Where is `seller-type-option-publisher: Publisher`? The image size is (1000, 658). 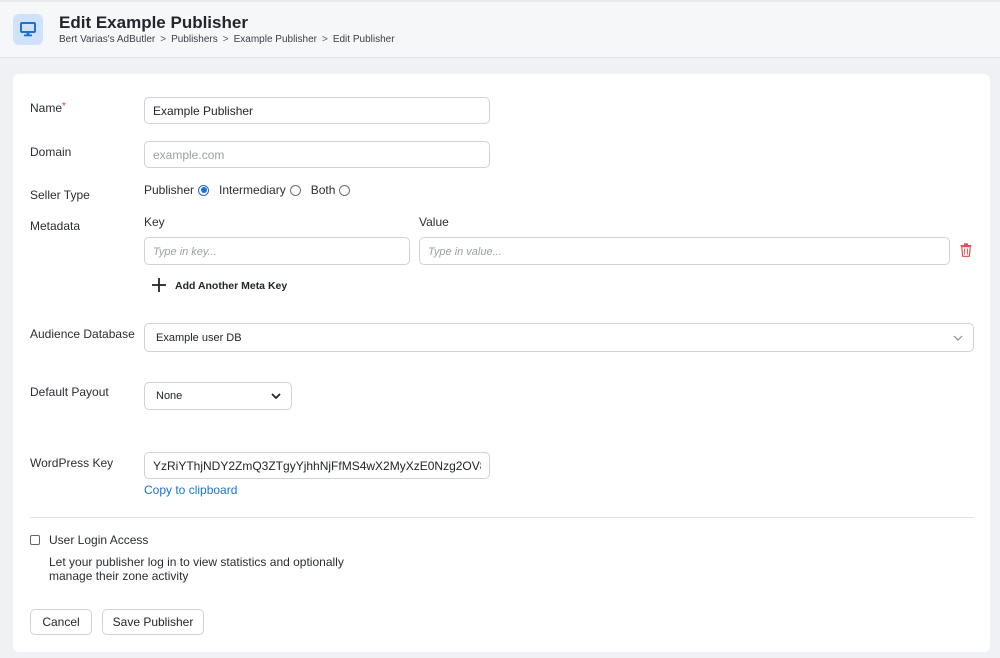
seller-type-option-publisher: Publisher is located at coordinates (177, 190).